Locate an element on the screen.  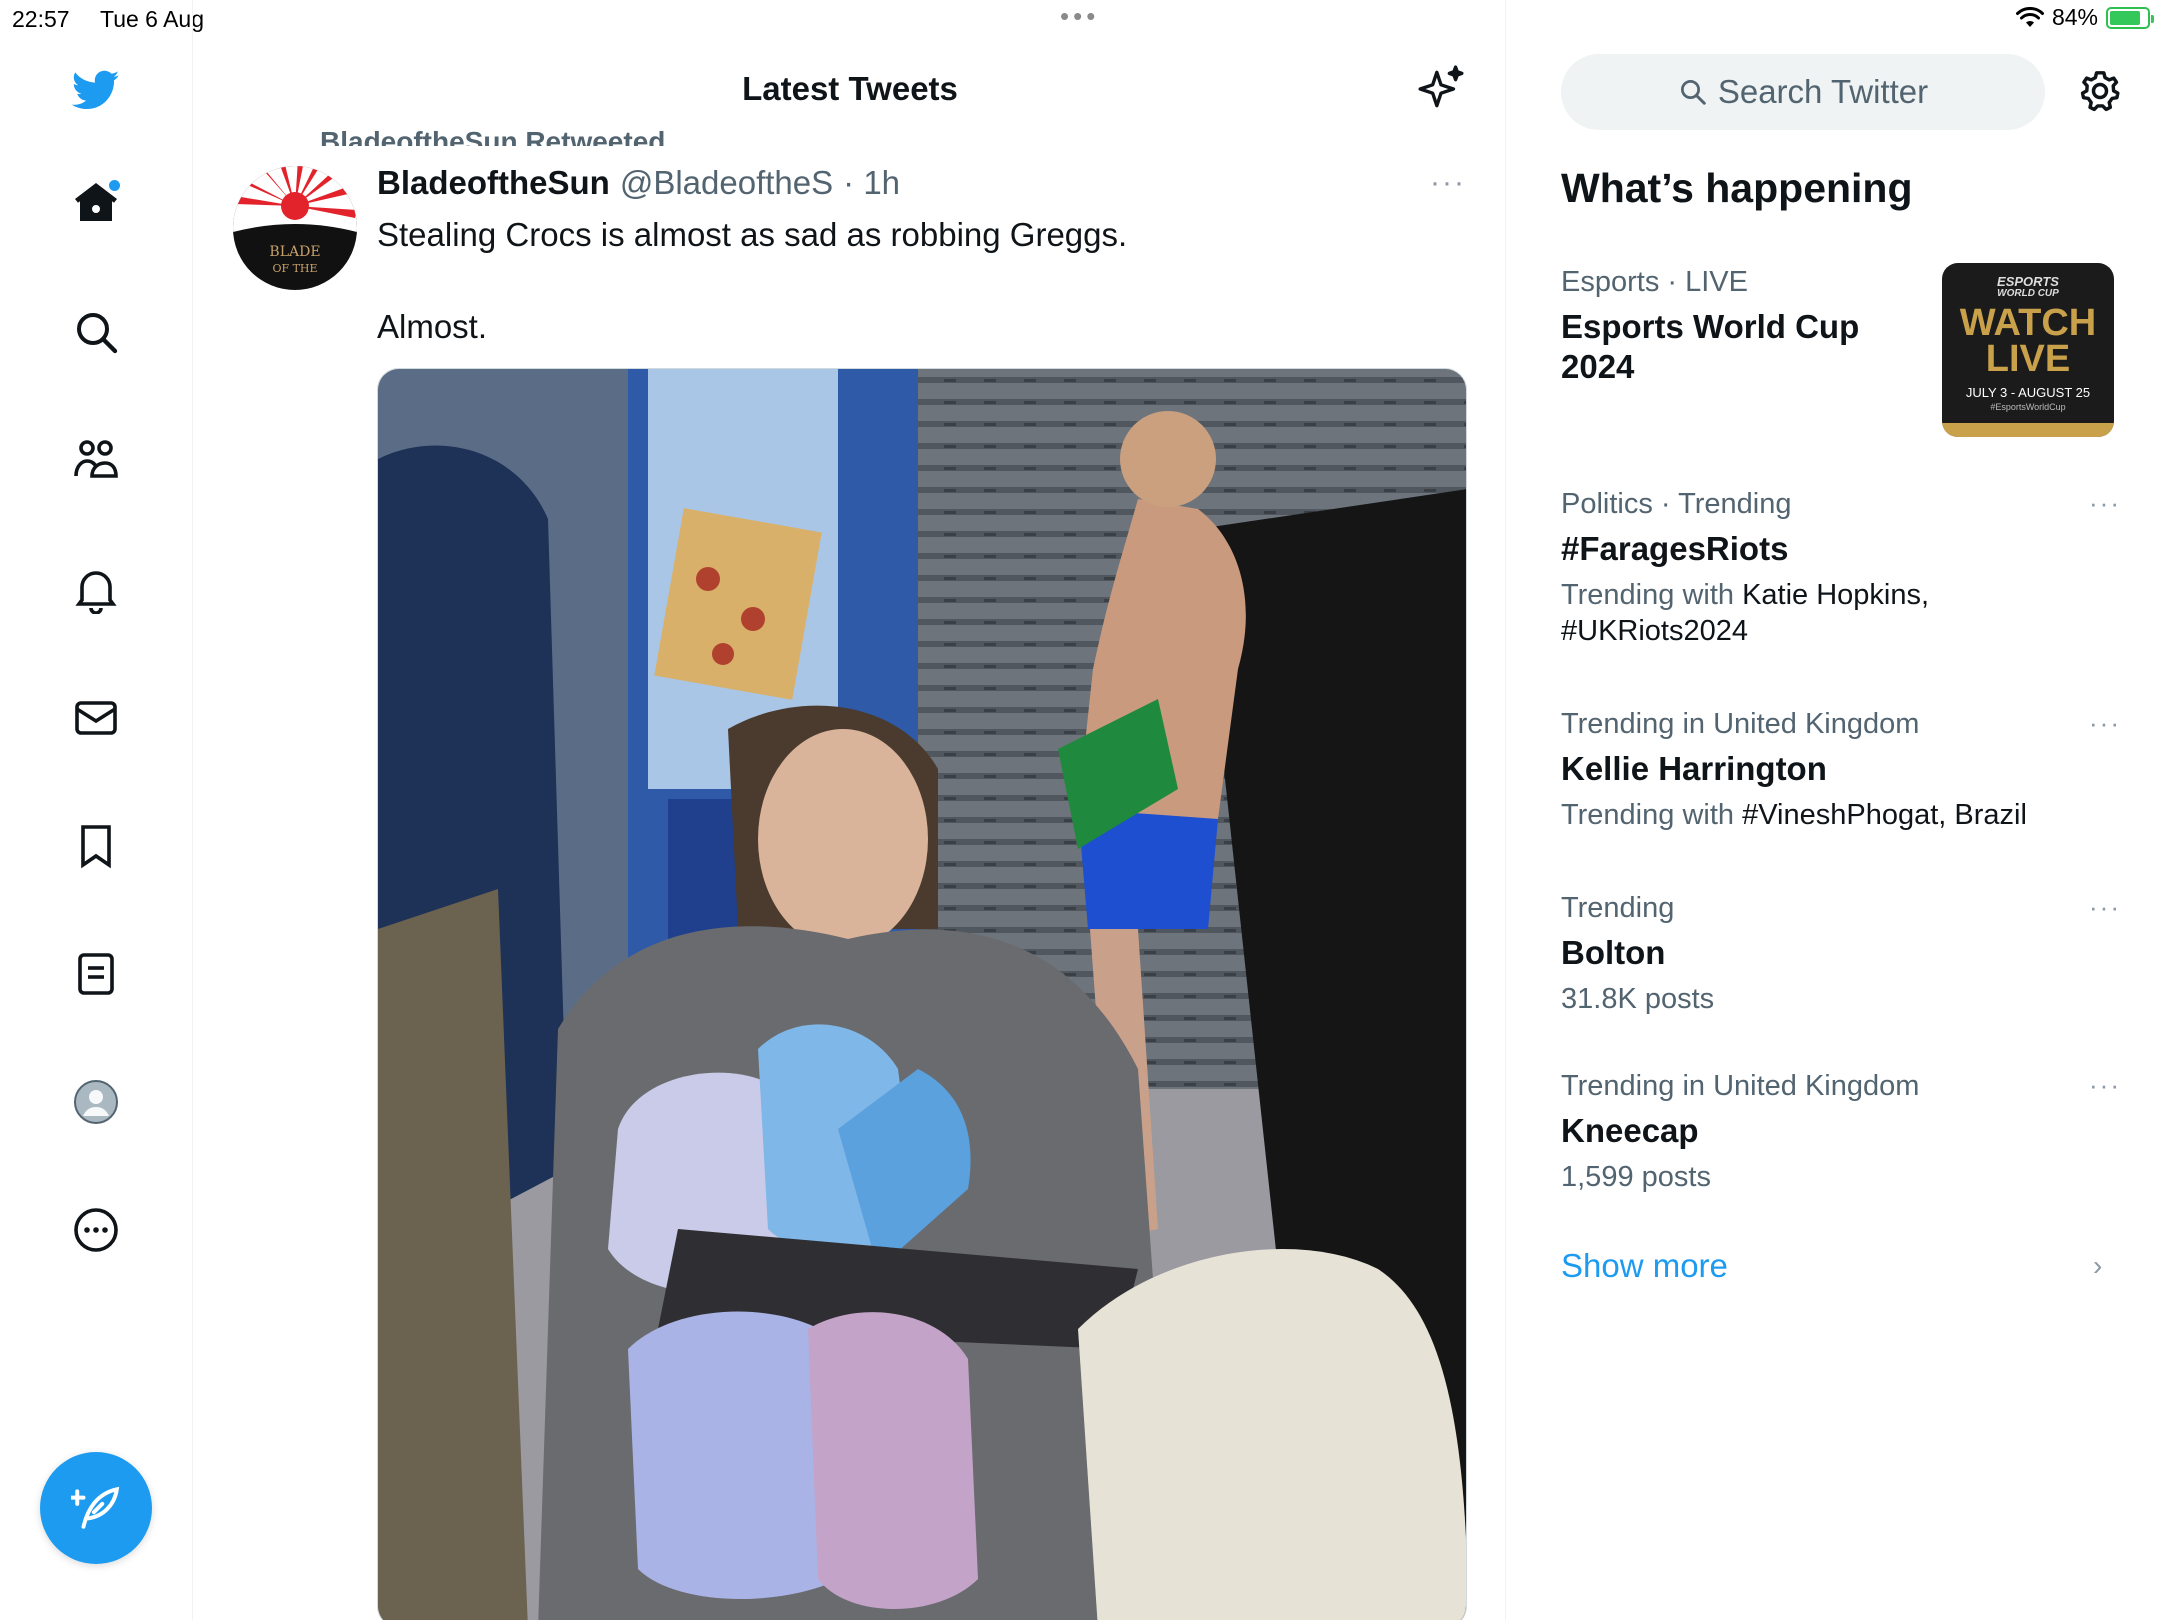
whats-happening-title: What’s happening is located at coordinates (1737, 188).